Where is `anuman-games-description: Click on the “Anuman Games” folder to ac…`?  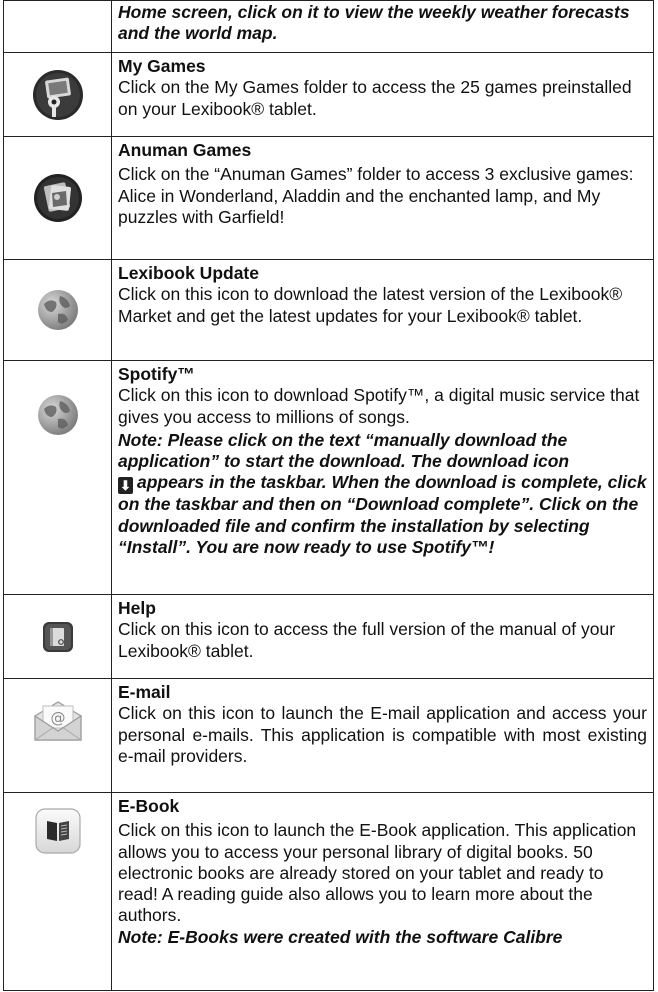
anuman-games-description: Click on the “Anuman Games” folder to ac… is located at coordinates (376, 195).